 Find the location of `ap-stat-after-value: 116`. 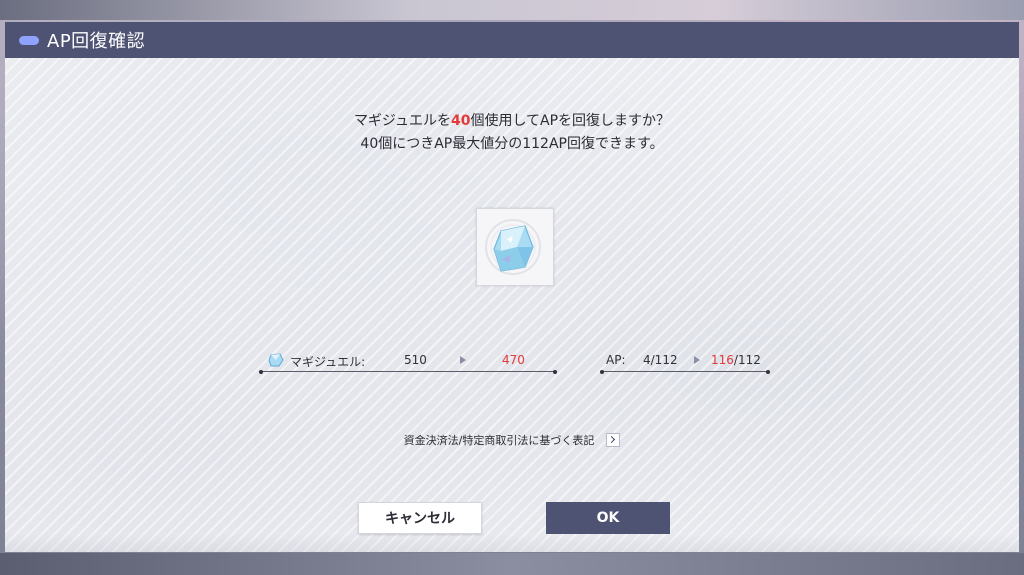

ap-stat-after-value: 116 is located at coordinates (722, 360).